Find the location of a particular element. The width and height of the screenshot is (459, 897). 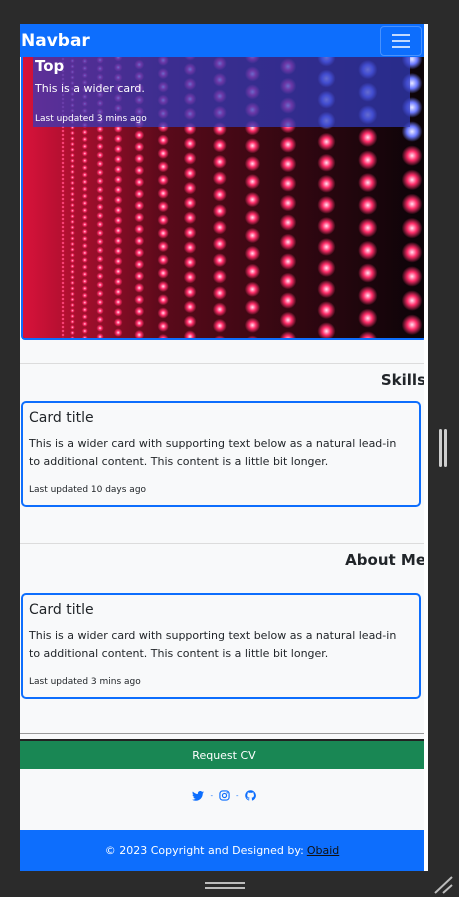

navbar: Navbar is located at coordinates (222, 40).